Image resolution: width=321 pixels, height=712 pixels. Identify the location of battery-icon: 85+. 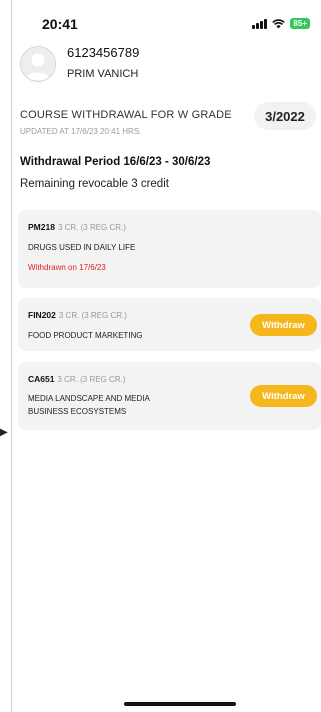
(300, 23).